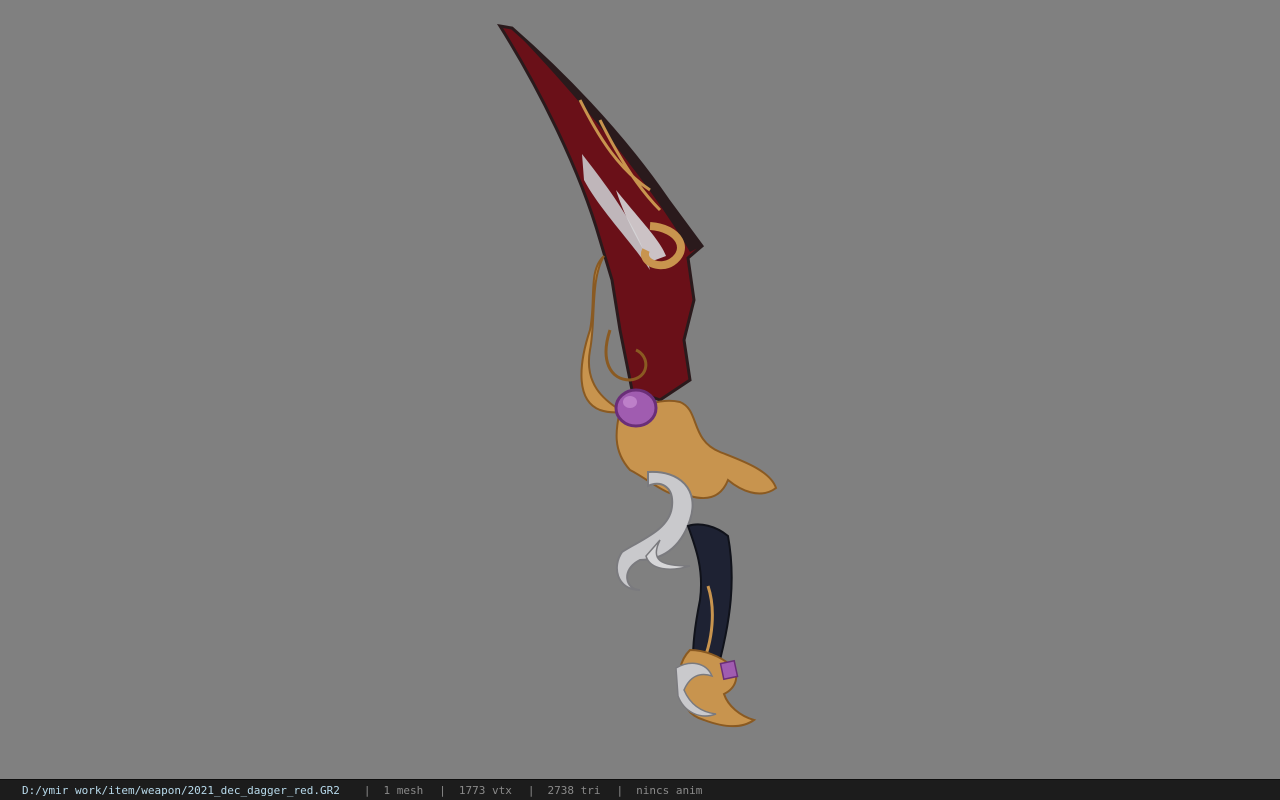  I want to click on animation-status: nincs anim, so click(669, 790).